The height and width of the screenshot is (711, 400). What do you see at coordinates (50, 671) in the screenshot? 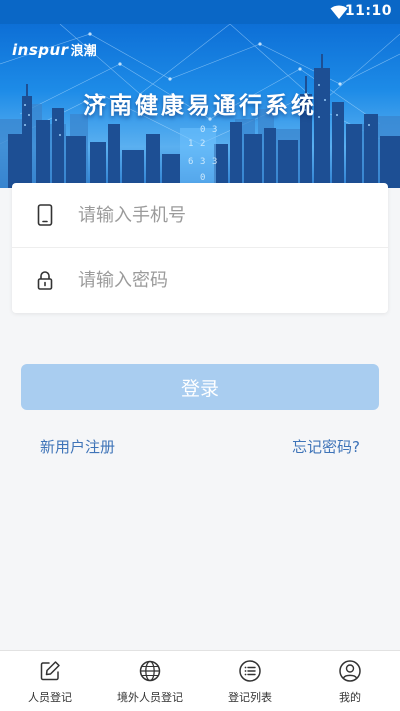
I see `edit-icon` at bounding box center [50, 671].